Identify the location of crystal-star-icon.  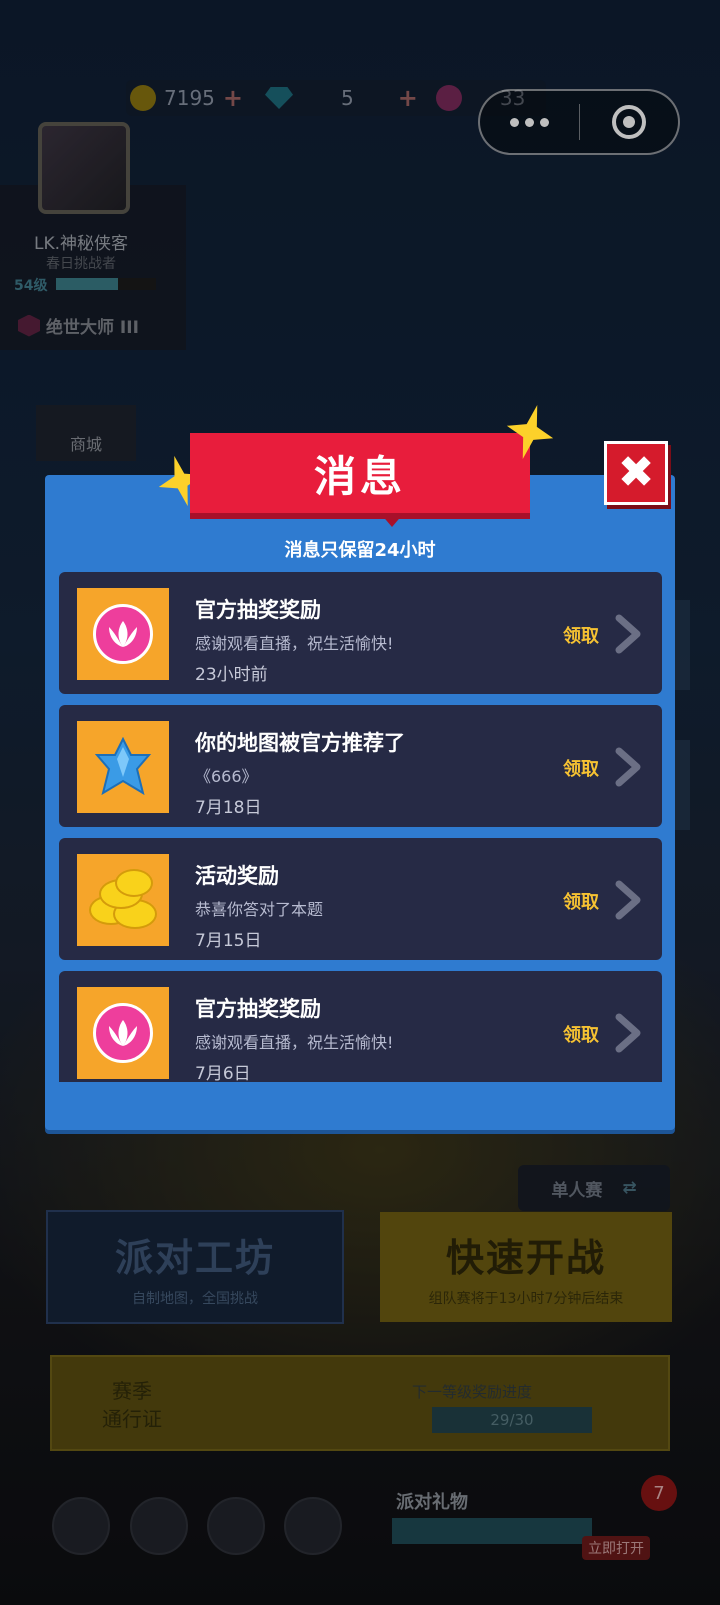
(123, 766).